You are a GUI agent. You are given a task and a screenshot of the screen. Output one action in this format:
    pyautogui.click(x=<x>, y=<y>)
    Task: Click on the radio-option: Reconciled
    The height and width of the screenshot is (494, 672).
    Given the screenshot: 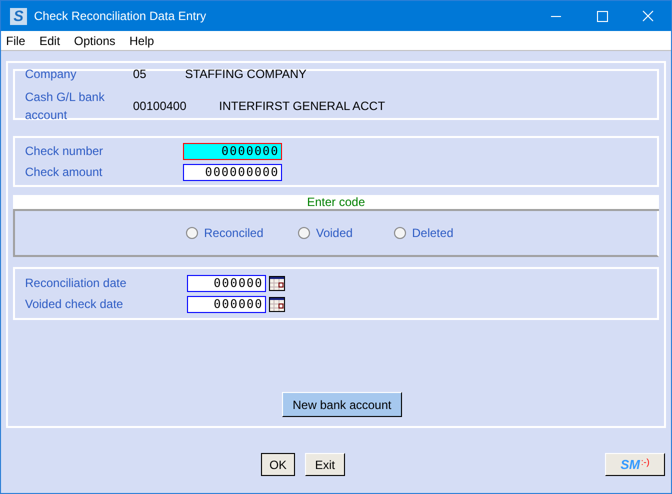 What is the action you would take?
    pyautogui.click(x=242, y=233)
    